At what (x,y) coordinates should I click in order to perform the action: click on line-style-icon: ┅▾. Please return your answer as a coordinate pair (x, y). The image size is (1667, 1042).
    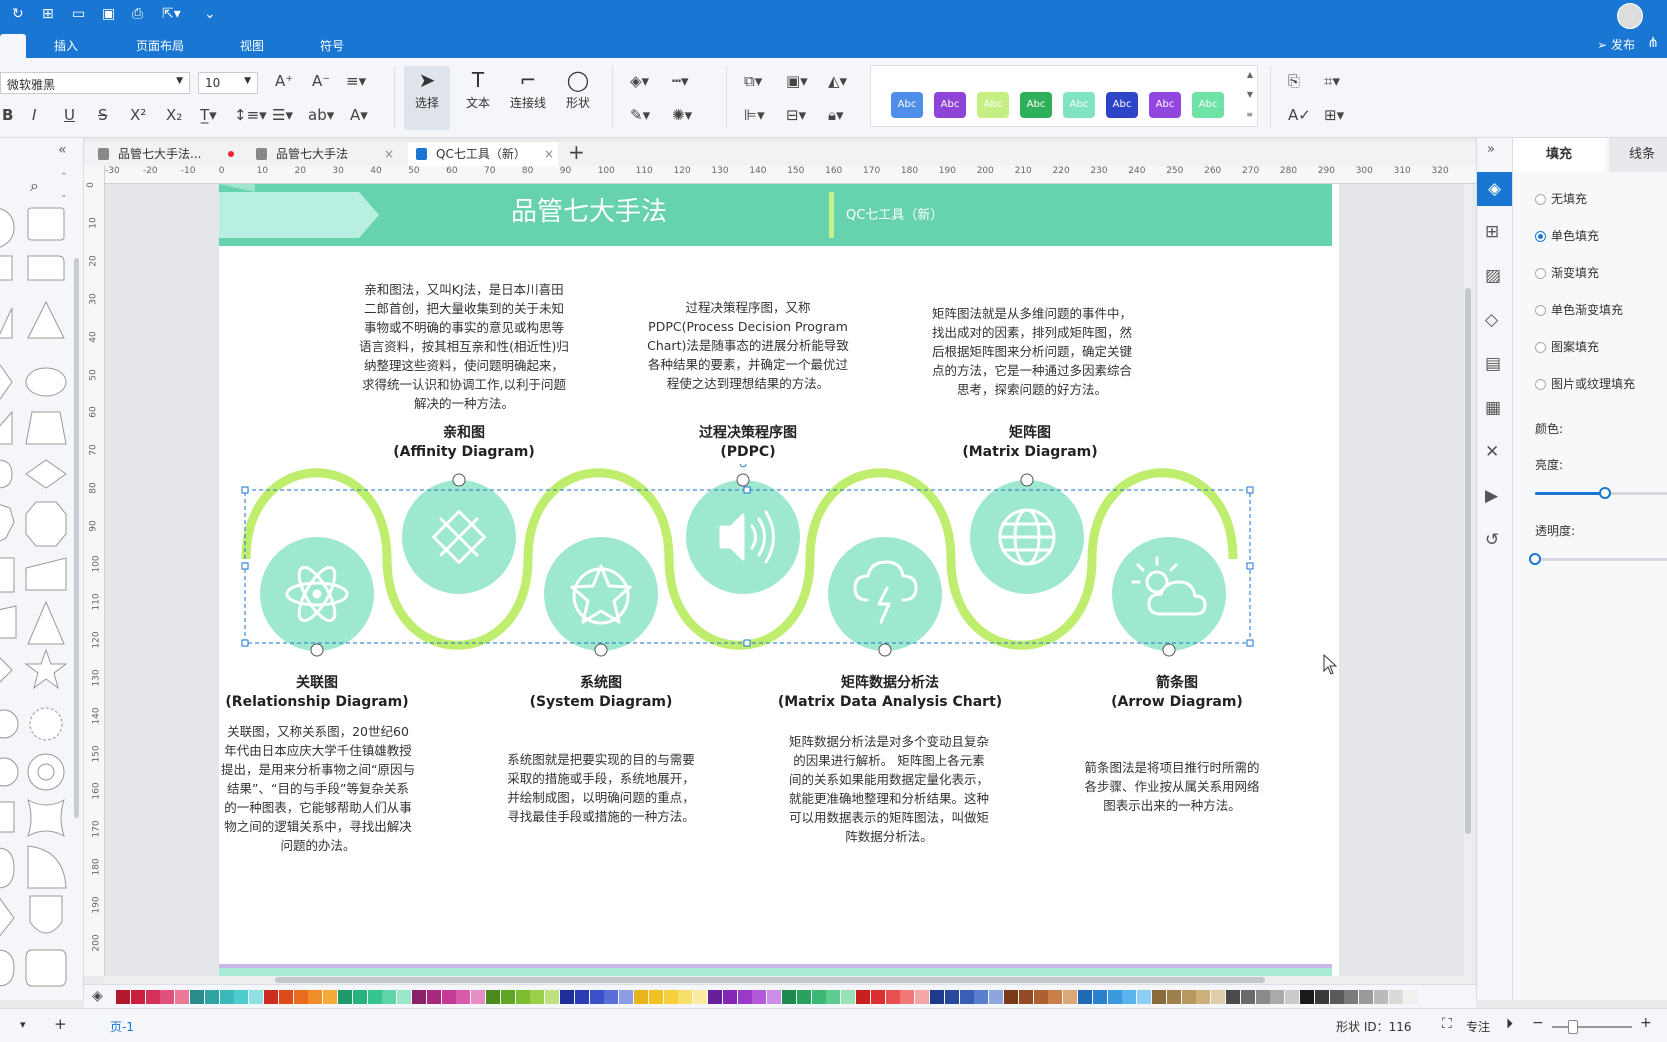
    Looking at the image, I should click on (680, 81).